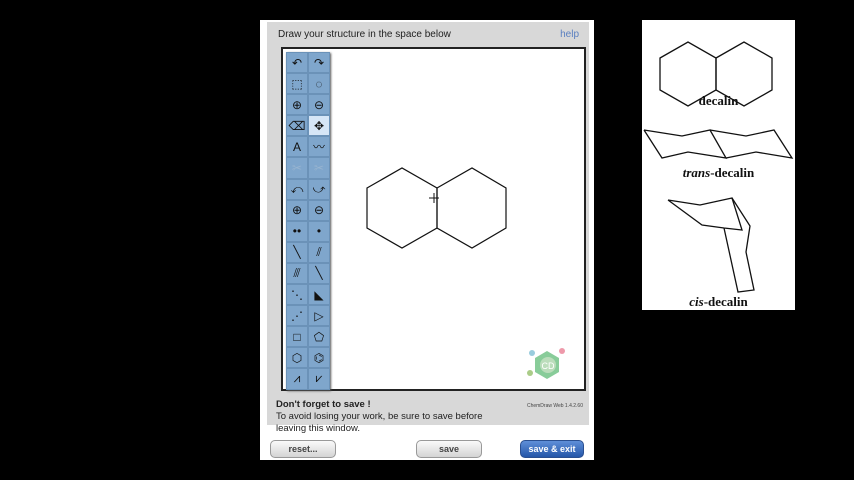 Image resolution: width=854 pixels, height=480 pixels. I want to click on lasso-tool: ◌, so click(319, 84).